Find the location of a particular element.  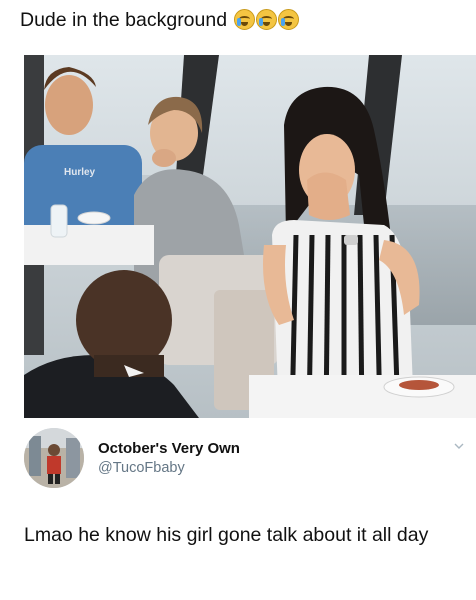

chevron-down-icon is located at coordinates (459, 446).